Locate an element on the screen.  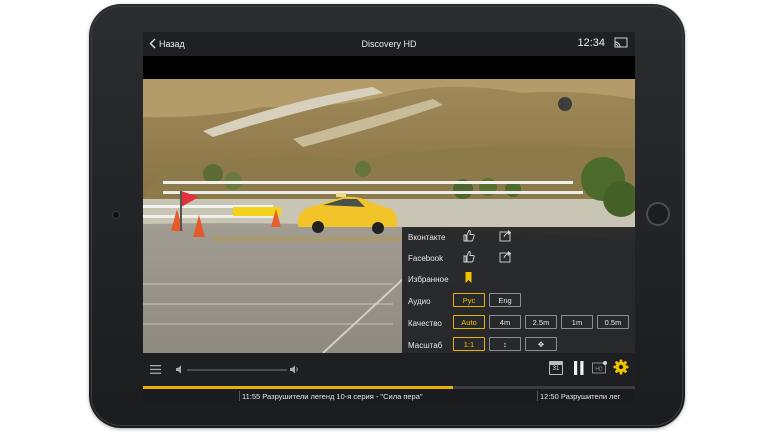
facebook-like-icon is located at coordinates (468, 256).